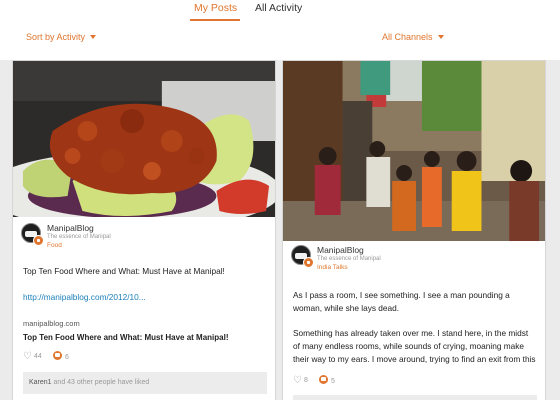  What do you see at coordinates (278, 8) in the screenshot?
I see `tab-all-activity: All Activity` at bounding box center [278, 8].